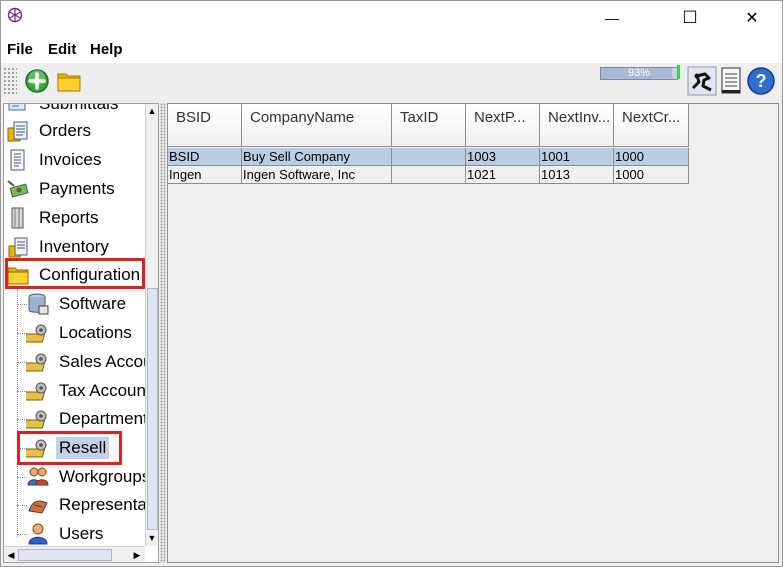 The image size is (783, 567). What do you see at coordinates (74, 246) in the screenshot?
I see `tree-item-label: Inventory` at bounding box center [74, 246].